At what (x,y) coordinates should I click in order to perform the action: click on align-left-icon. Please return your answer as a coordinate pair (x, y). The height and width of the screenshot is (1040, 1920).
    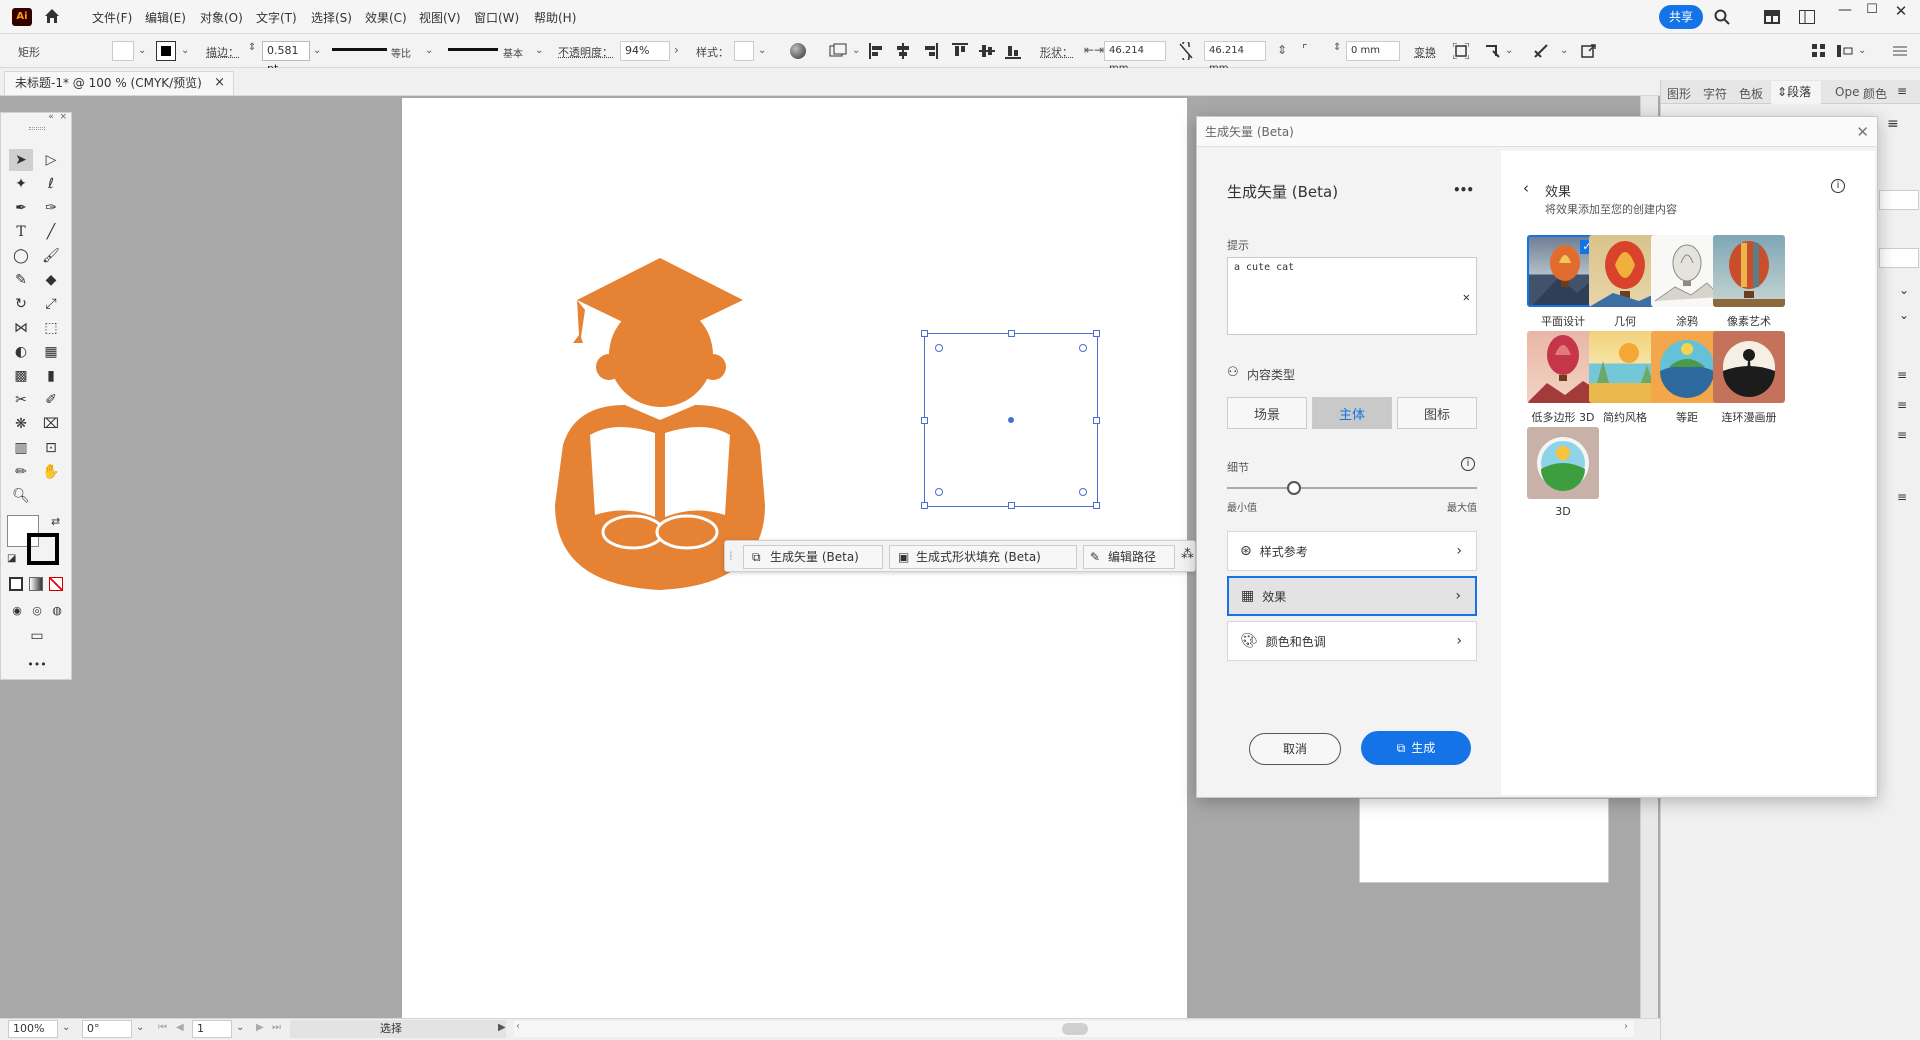
    Looking at the image, I should click on (877, 51).